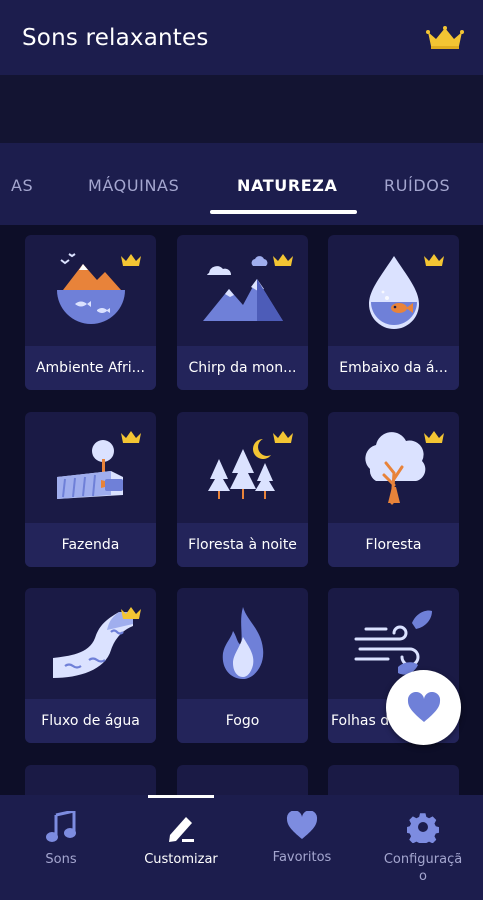 The height and width of the screenshot is (900, 483). Describe the element at coordinates (61, 859) in the screenshot. I see `nav-label: Sons` at that location.